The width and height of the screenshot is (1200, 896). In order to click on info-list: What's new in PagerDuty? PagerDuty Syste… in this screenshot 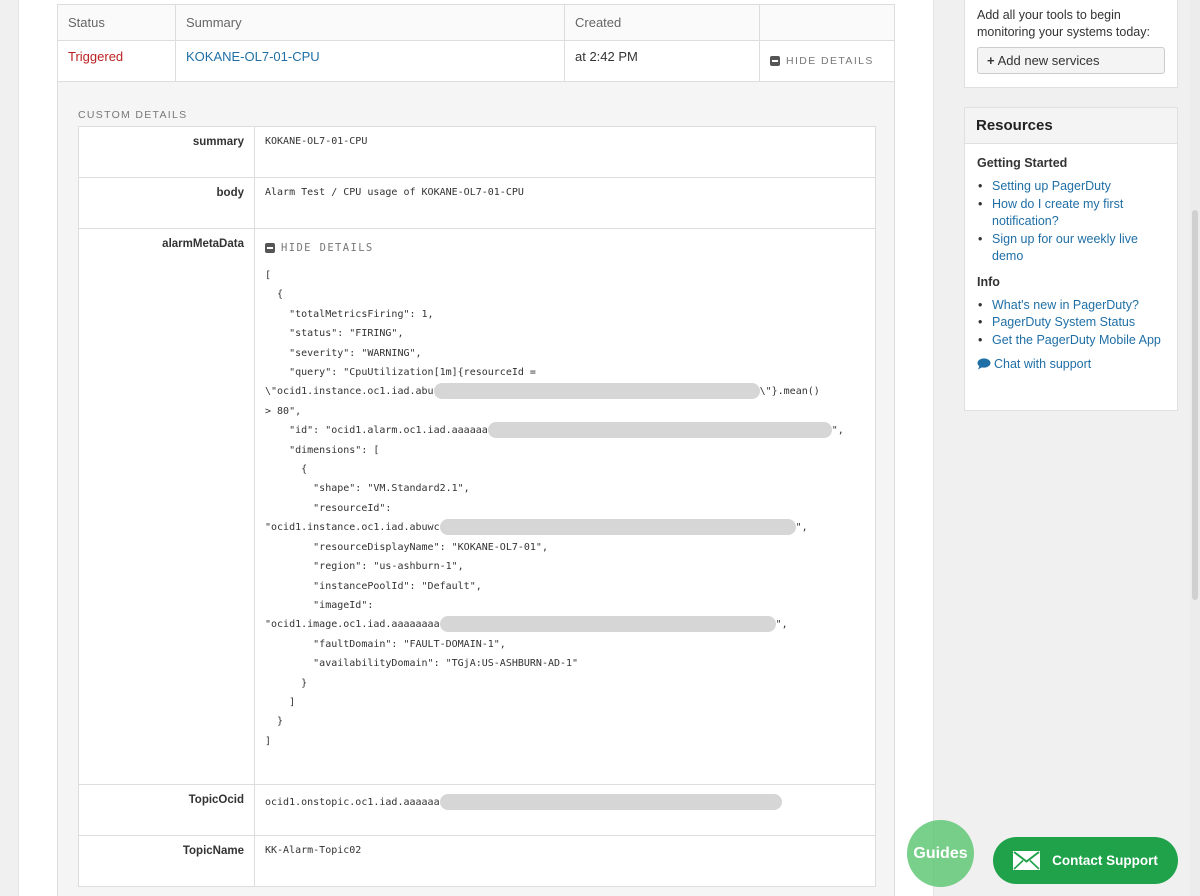, I will do `click(1071, 323)`.